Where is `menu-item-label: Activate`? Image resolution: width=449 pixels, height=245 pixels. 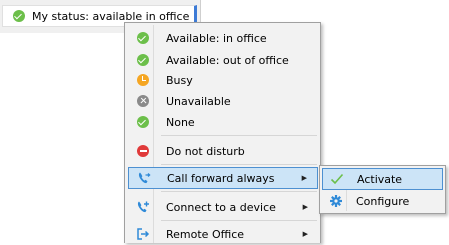 menu-item-label: Activate is located at coordinates (380, 179).